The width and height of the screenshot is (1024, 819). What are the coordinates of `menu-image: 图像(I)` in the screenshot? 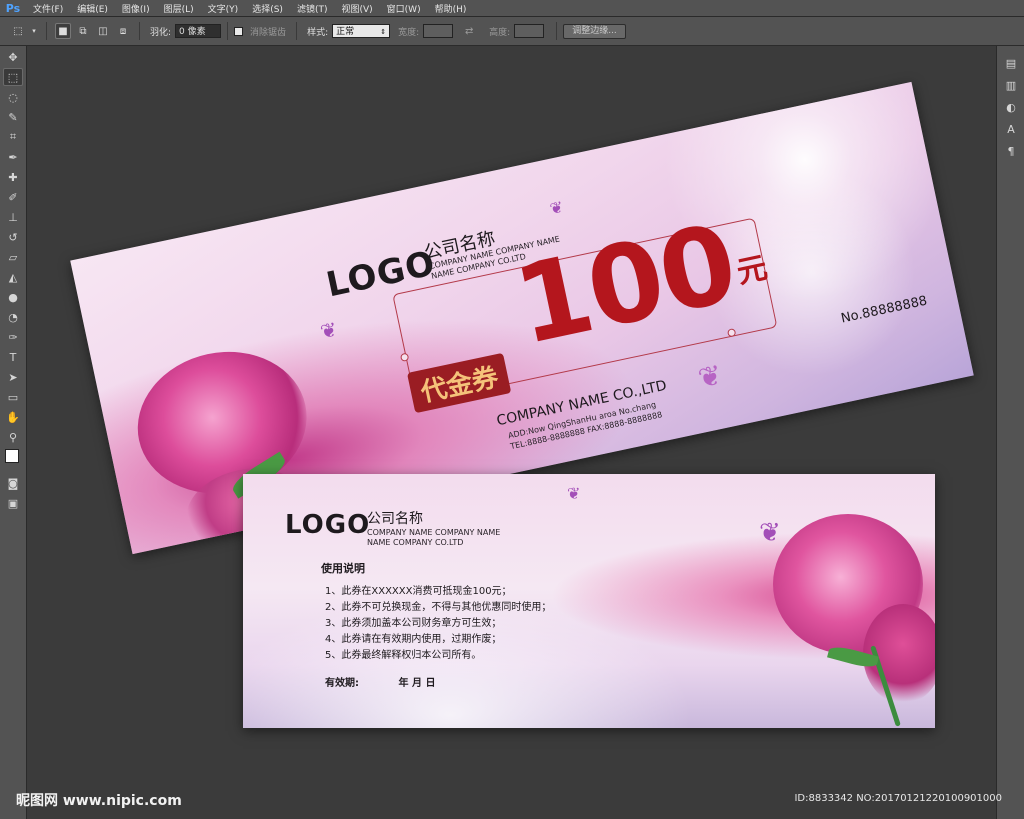 It's located at (136, 8).